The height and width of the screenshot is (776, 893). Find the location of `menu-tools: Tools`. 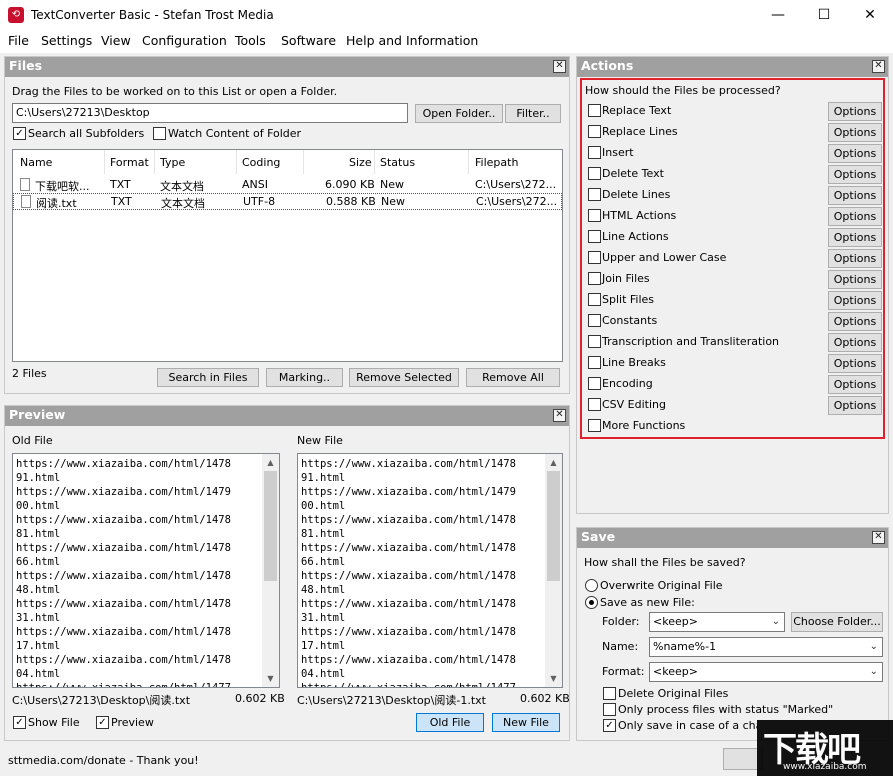

menu-tools: Tools is located at coordinates (250, 40).